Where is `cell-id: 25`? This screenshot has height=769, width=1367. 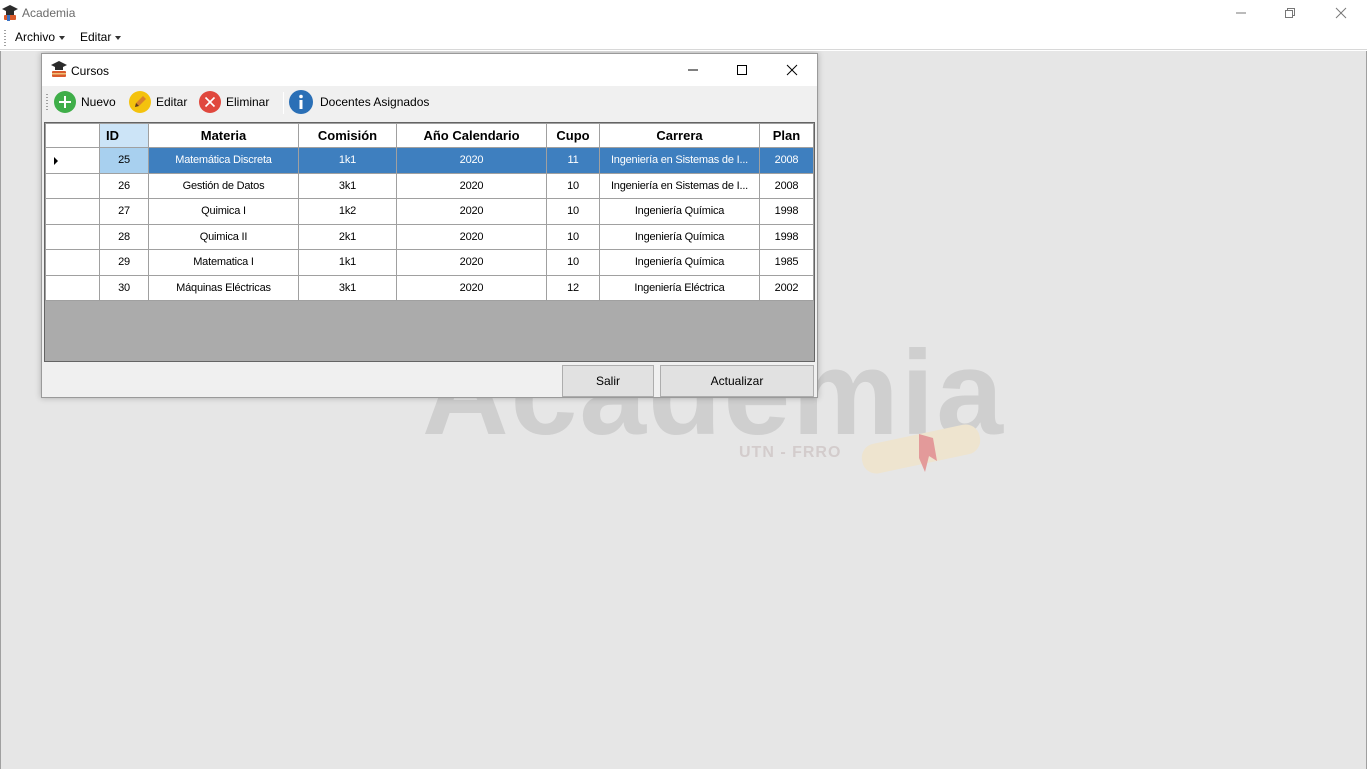
cell-id: 25 is located at coordinates (124, 160).